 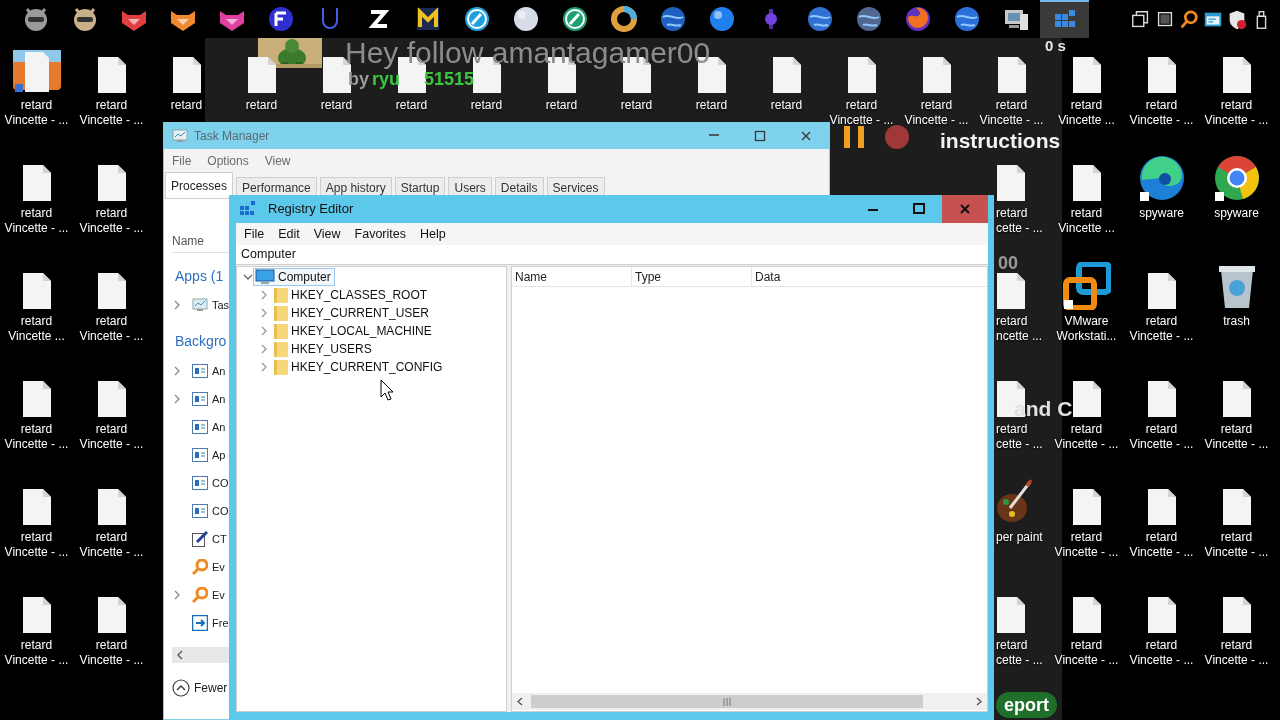 I want to click on tree-item: Computer, so click(x=294, y=277).